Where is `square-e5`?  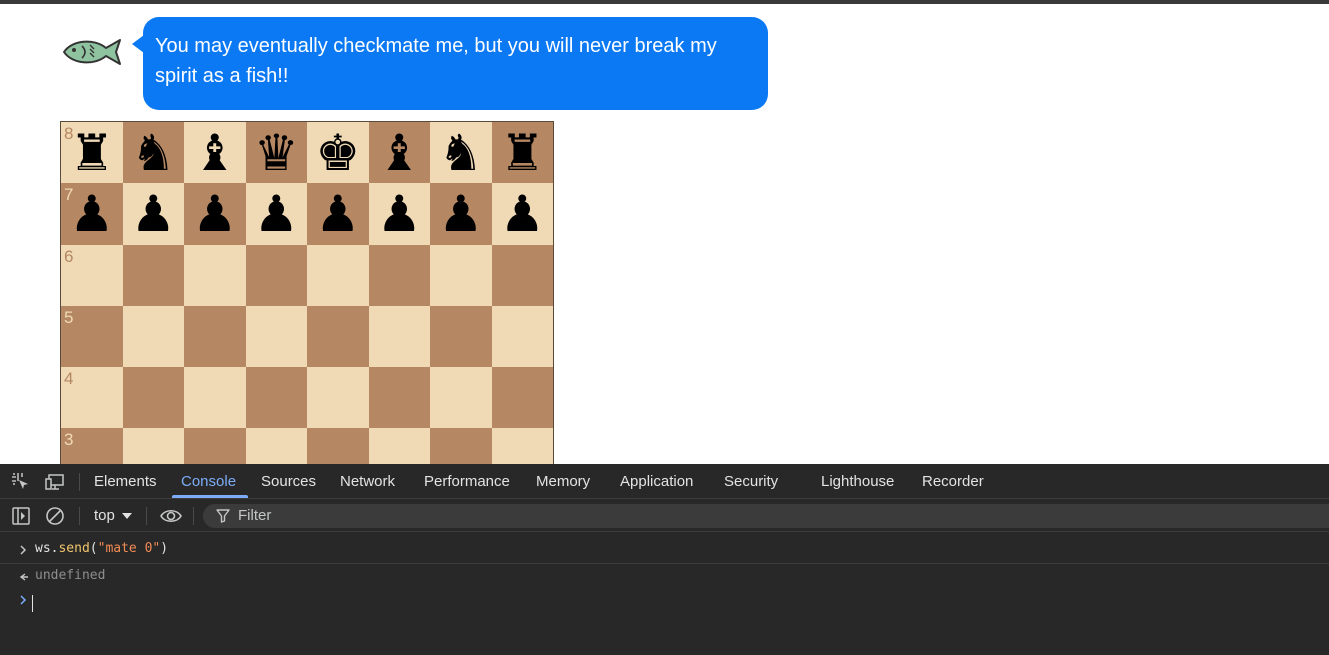
square-e5 is located at coordinates (338, 336).